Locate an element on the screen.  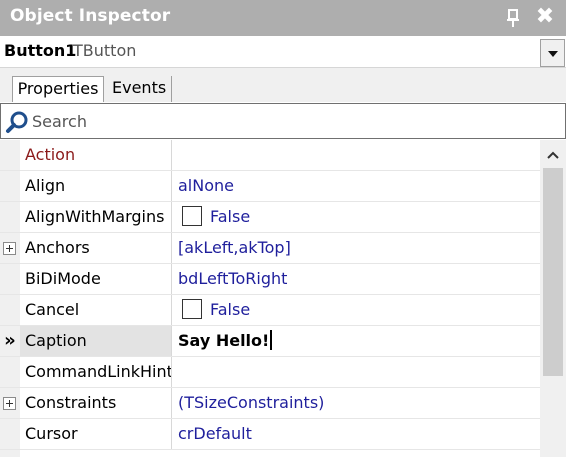
property-value: bdLeftToRight is located at coordinates (356, 279).